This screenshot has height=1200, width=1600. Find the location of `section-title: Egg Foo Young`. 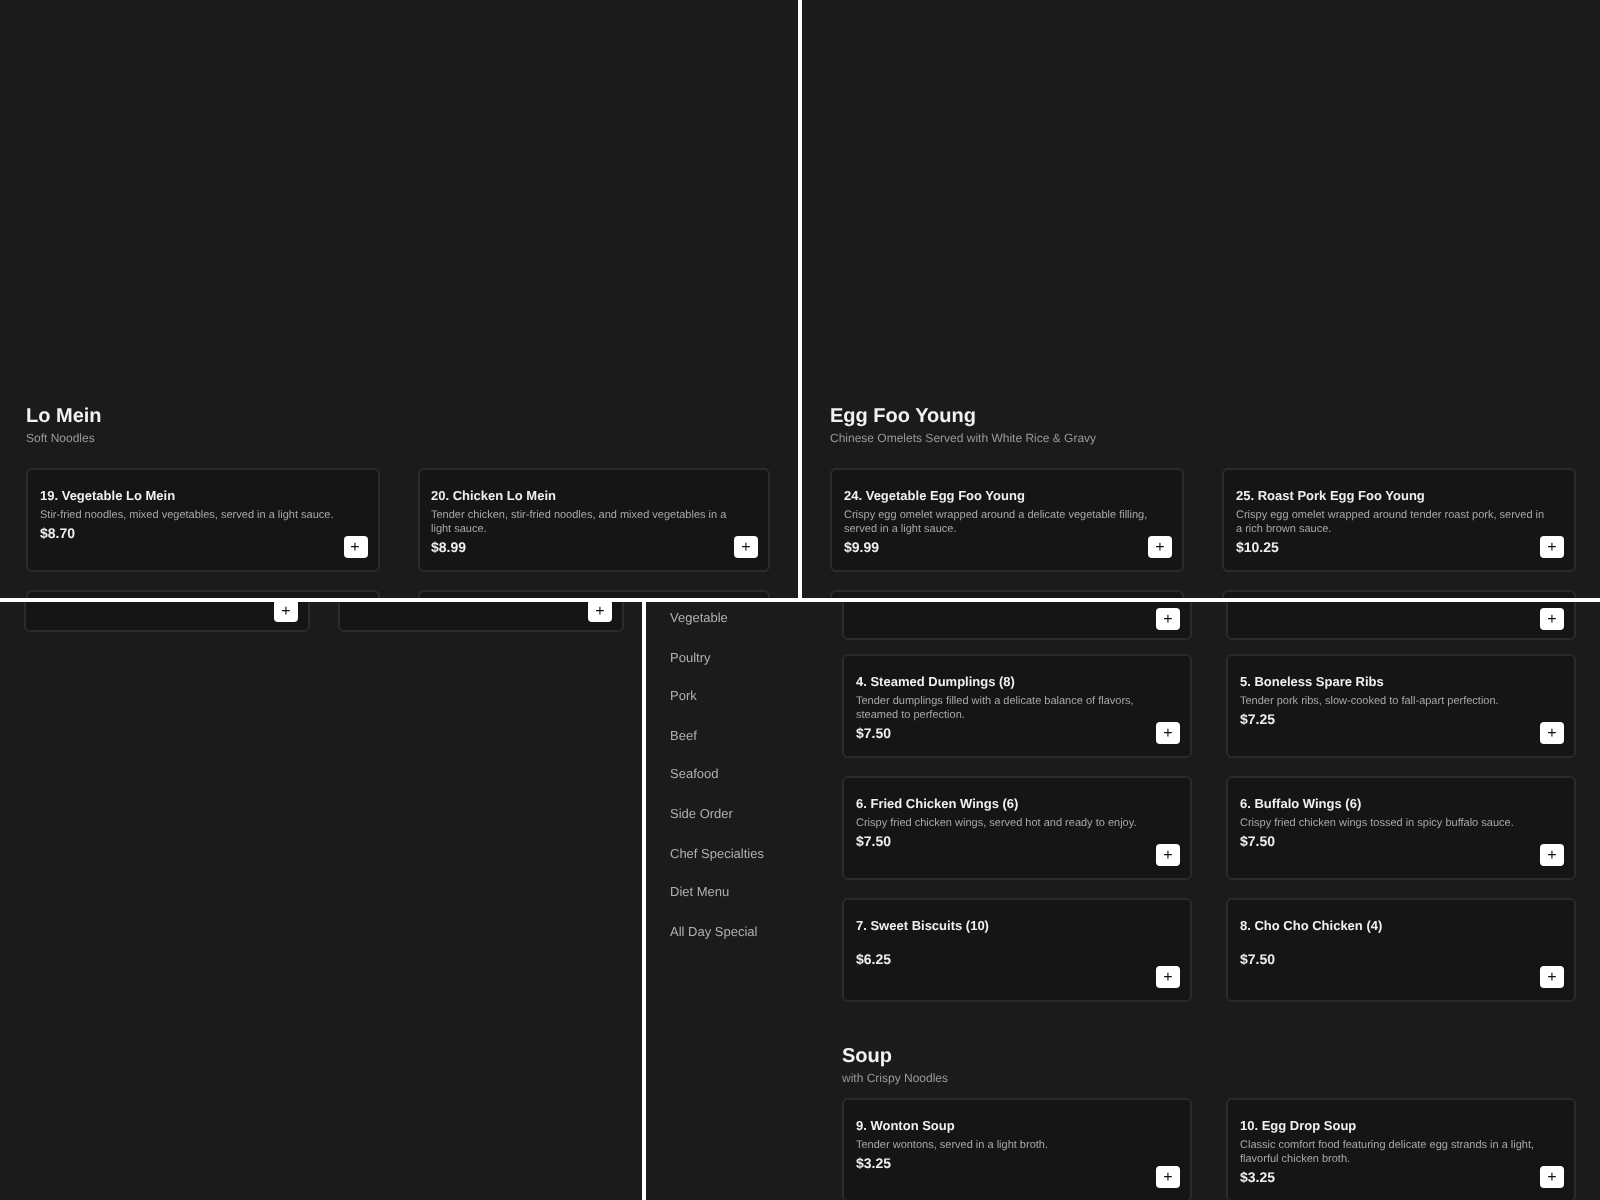

section-title: Egg Foo Young is located at coordinates (904, 417).